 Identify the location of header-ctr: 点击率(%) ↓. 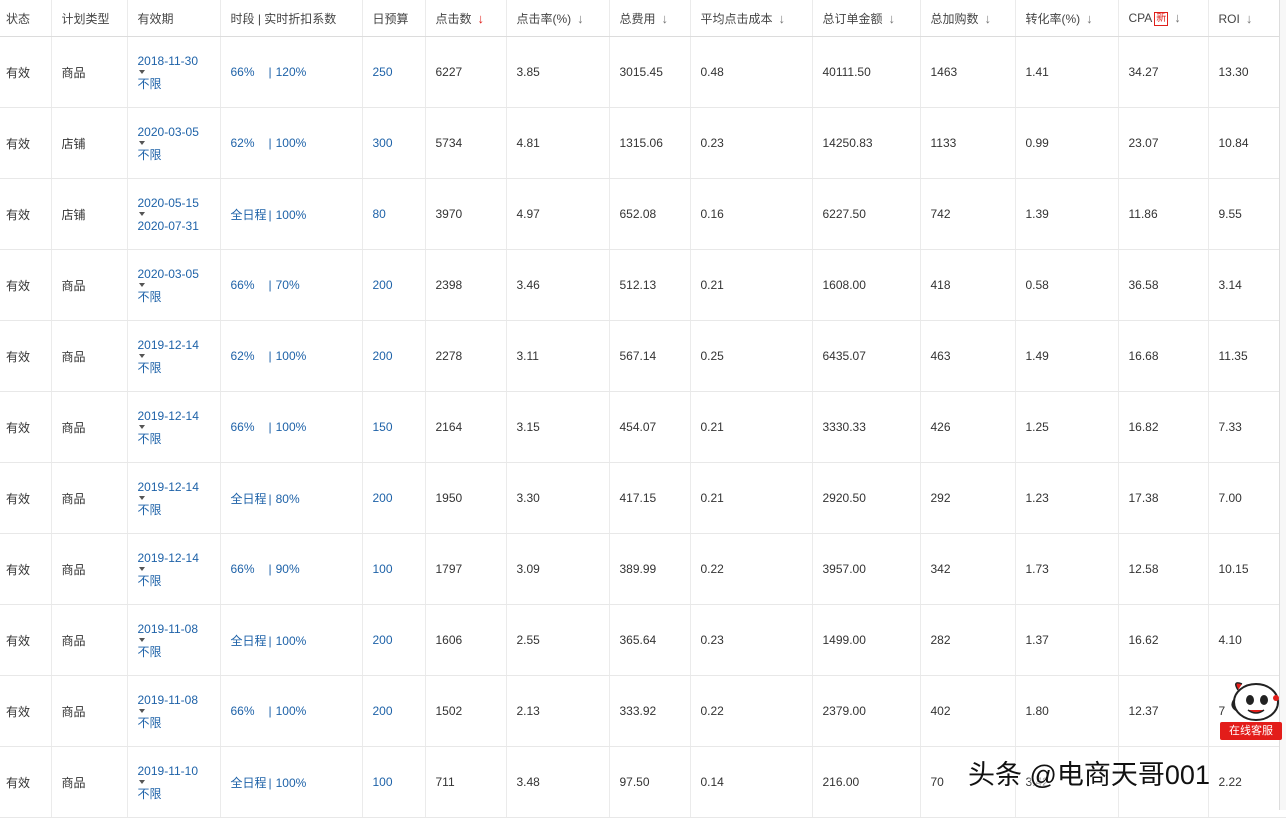
(558, 18).